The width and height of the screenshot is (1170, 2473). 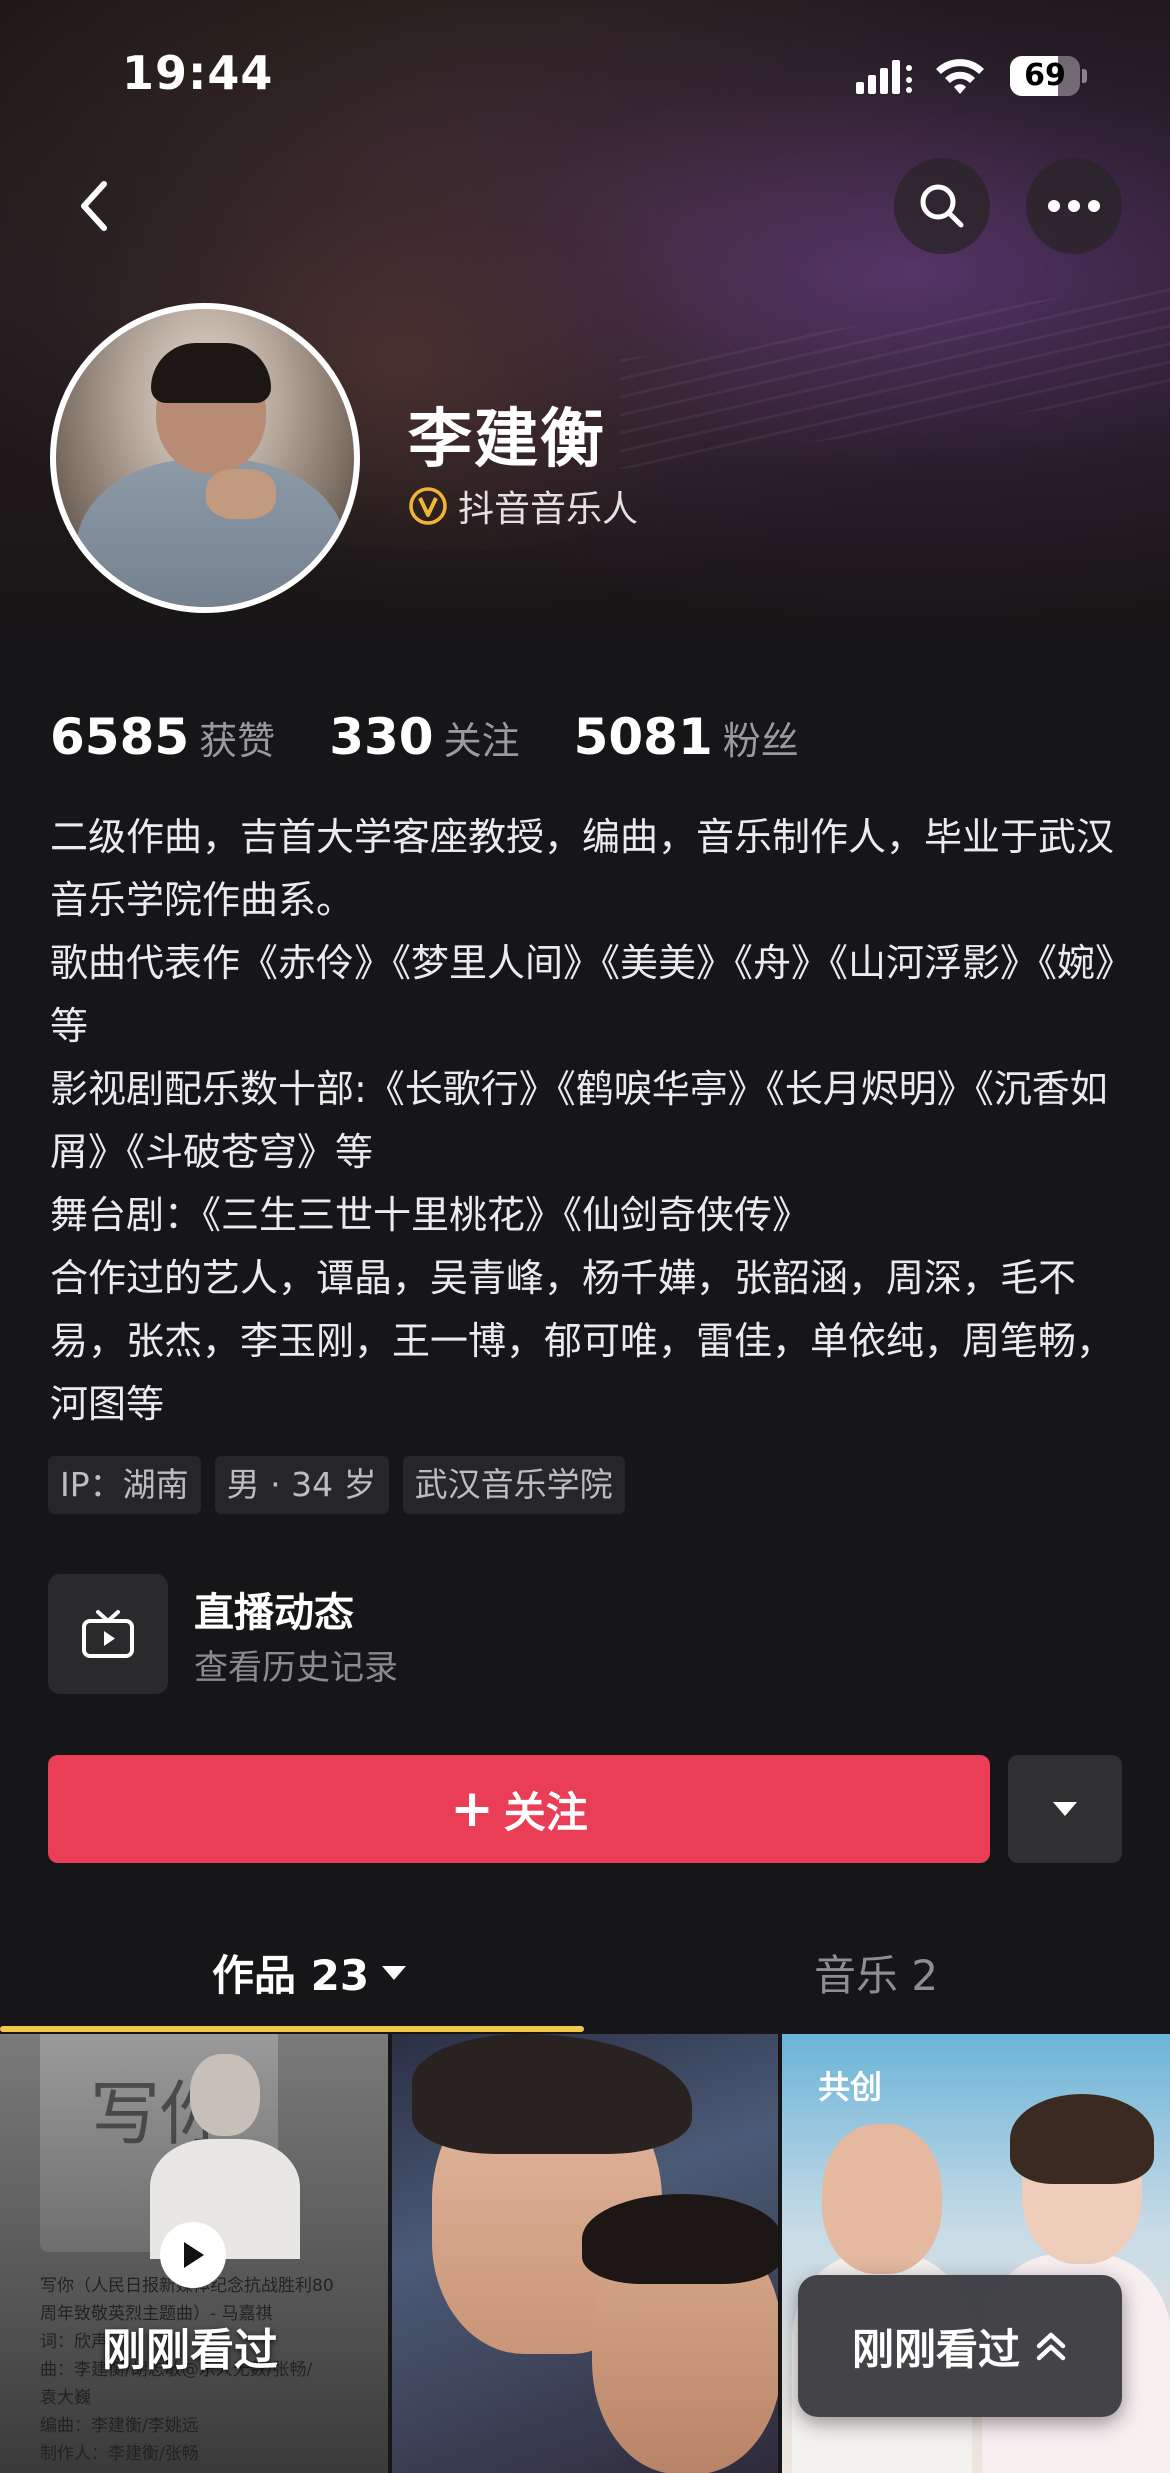 What do you see at coordinates (548, 509) in the screenshot?
I see `verified-label: 抖音音乐人` at bounding box center [548, 509].